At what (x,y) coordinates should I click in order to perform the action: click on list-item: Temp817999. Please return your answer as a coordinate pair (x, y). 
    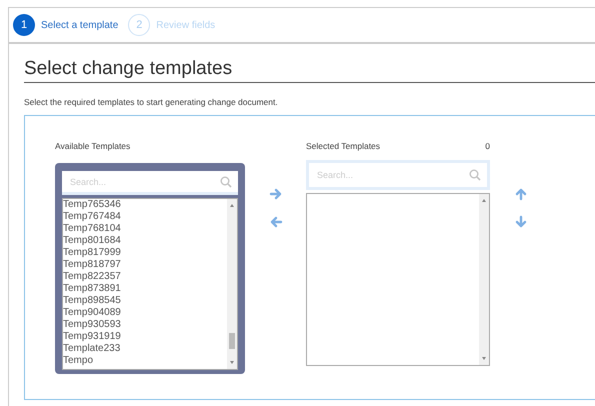
    Looking at the image, I should click on (92, 253).